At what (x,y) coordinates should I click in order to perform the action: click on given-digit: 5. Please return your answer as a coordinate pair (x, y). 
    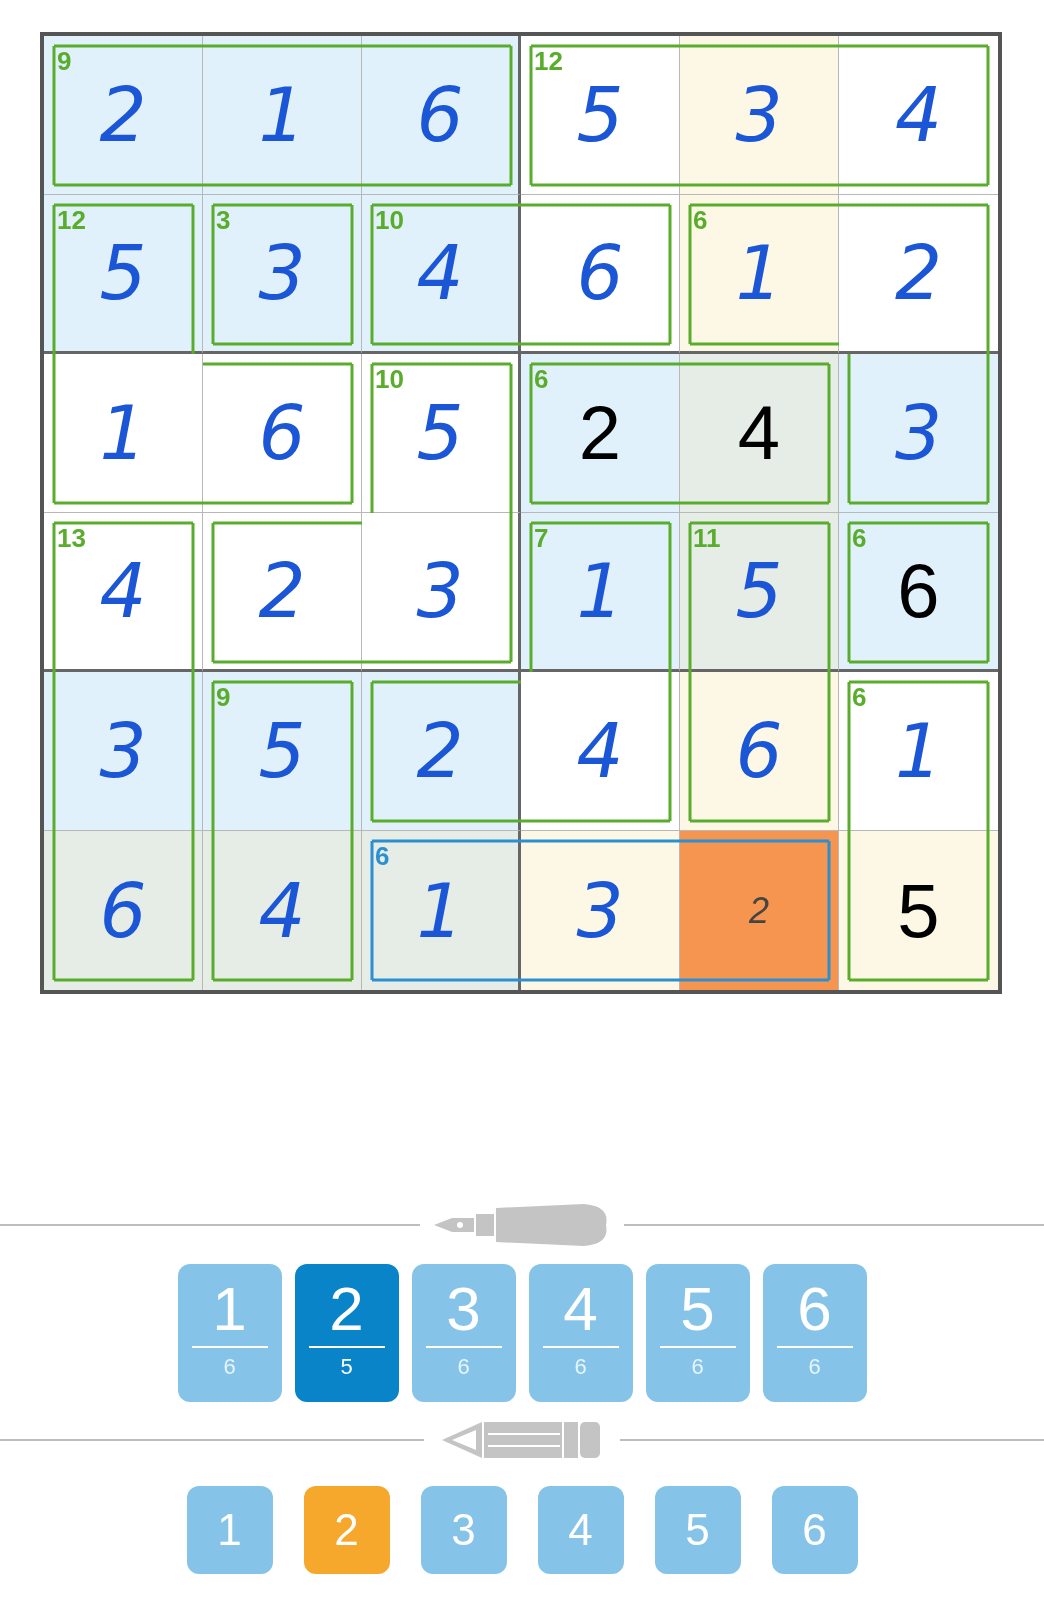
    Looking at the image, I should click on (918, 910).